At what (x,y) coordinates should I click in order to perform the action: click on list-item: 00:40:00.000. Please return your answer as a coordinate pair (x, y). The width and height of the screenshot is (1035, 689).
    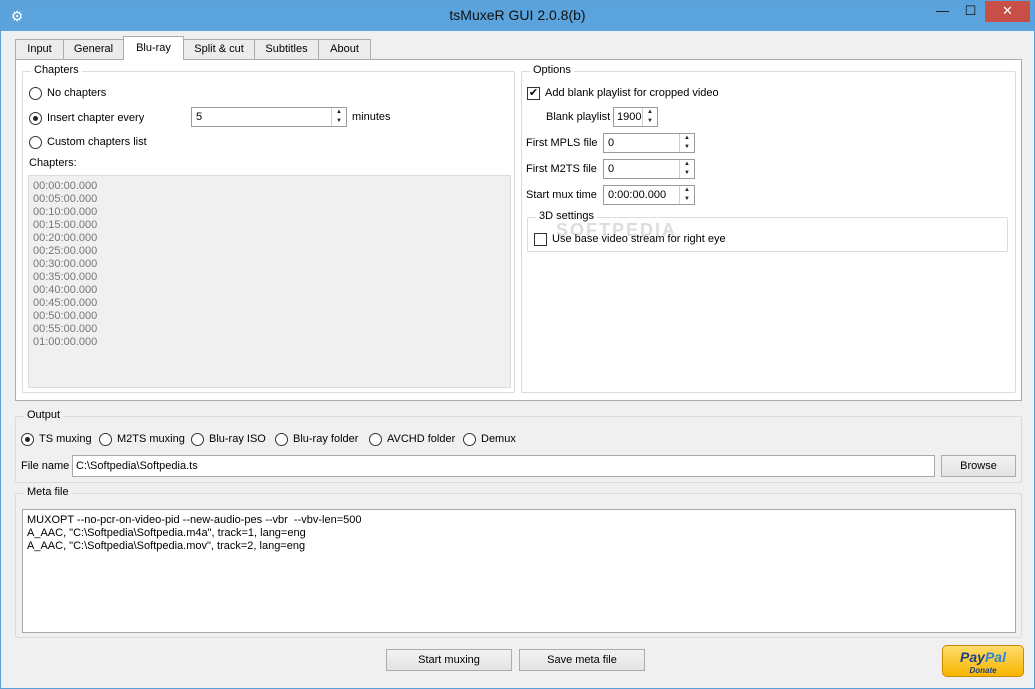
    Looking at the image, I should click on (65, 290).